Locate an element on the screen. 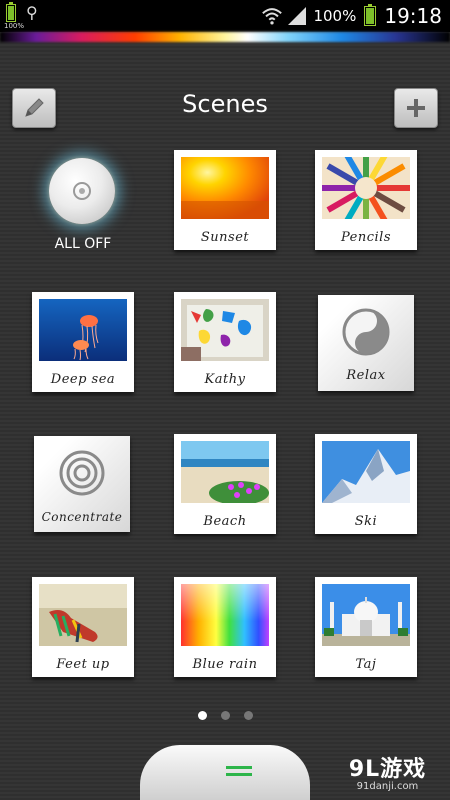 Image resolution: width=450 pixels, height=800 pixels. scene-deep-sea: Deep sea is located at coordinates (83, 342).